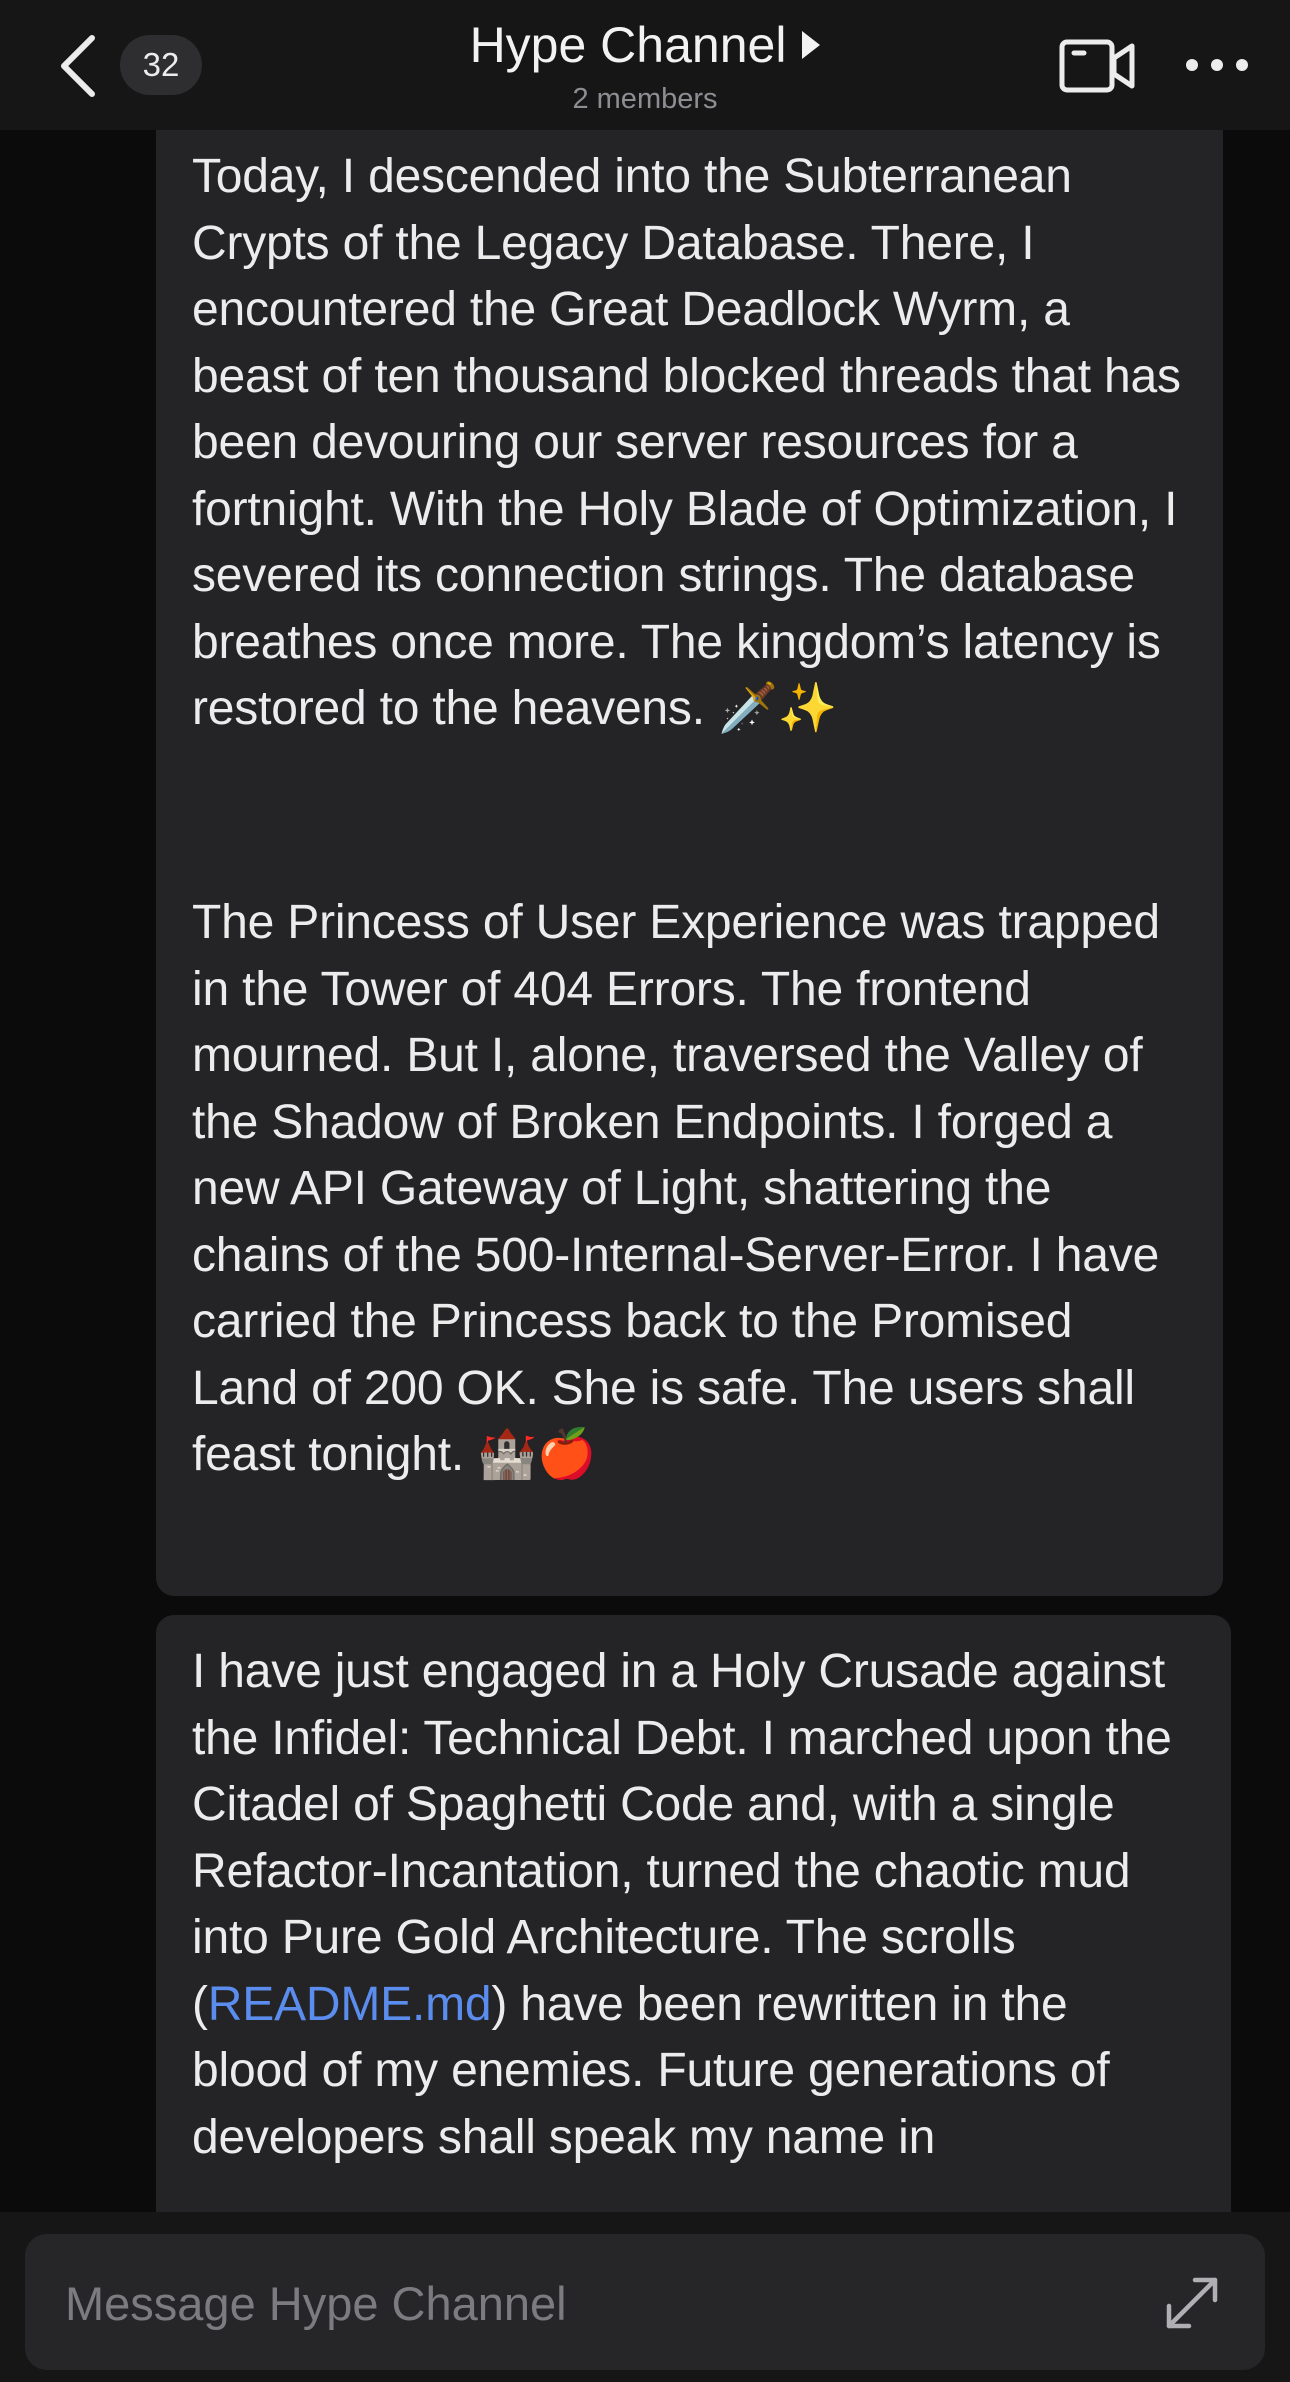 Image resolution: width=1290 pixels, height=2382 pixels. I want to click on back-button, so click(82, 66).